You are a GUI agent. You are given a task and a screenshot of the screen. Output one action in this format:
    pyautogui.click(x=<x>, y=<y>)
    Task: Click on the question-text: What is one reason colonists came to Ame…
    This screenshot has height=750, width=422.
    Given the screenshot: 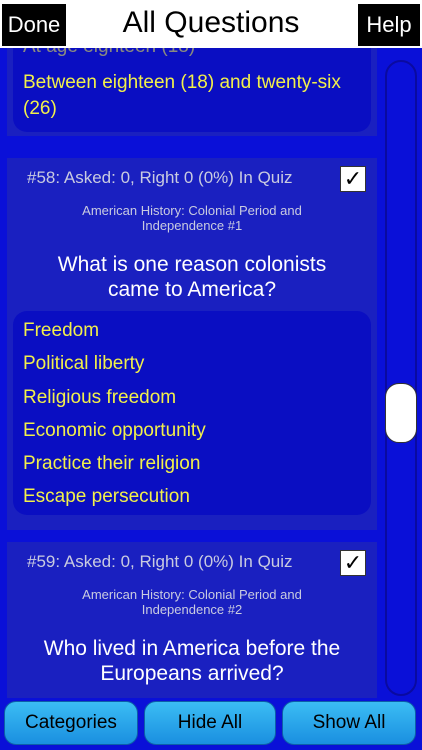 What is the action you would take?
    pyautogui.click(x=192, y=277)
    